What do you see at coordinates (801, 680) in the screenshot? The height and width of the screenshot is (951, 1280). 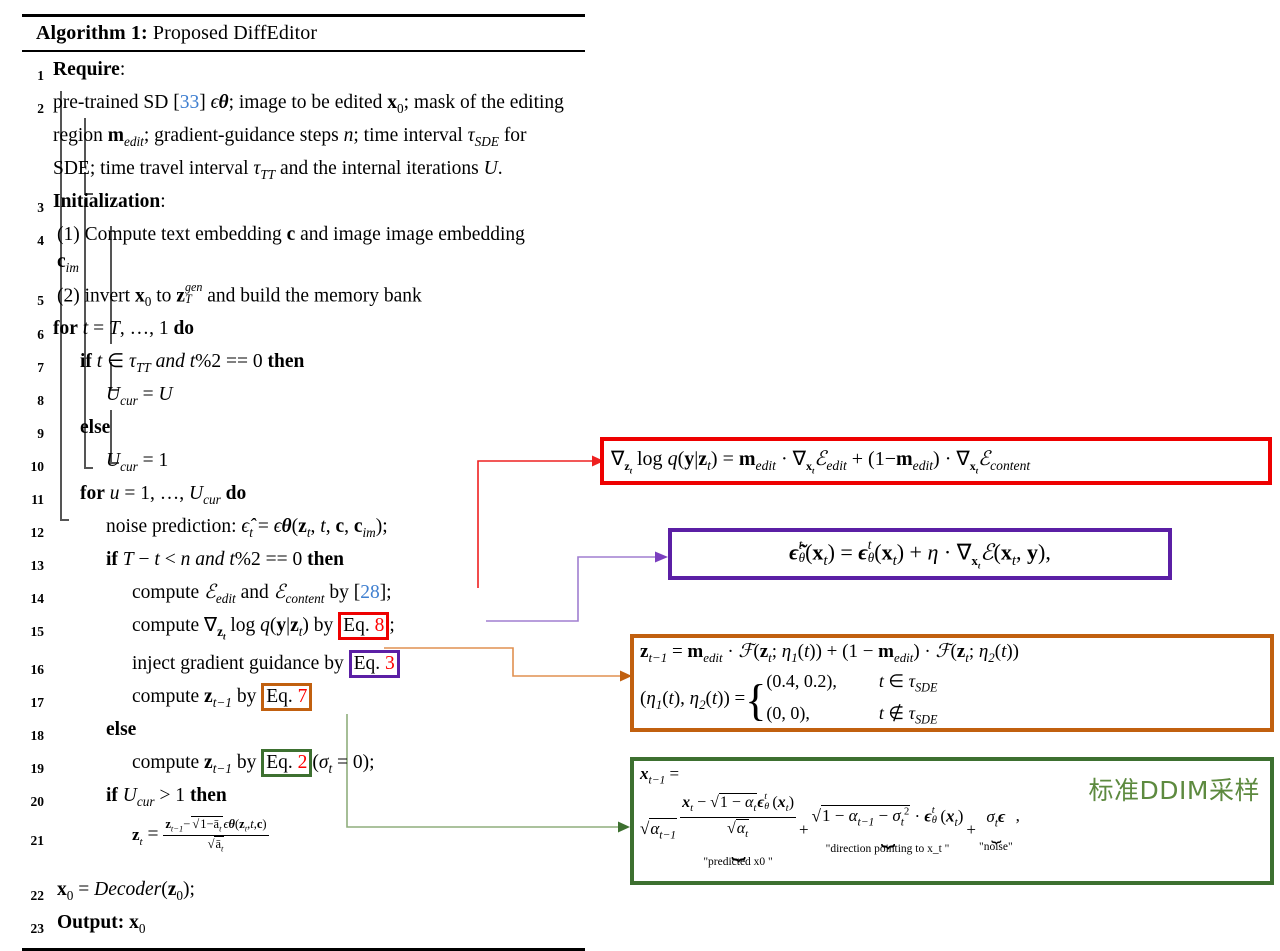 I see `case-1-value: (0.4, 0.2),` at bounding box center [801, 680].